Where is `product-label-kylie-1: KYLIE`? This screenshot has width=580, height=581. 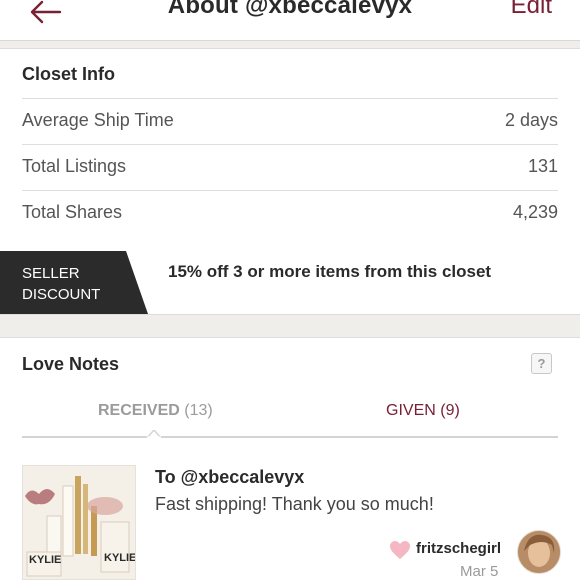 product-label-kylie-1: KYLIE is located at coordinates (45, 560).